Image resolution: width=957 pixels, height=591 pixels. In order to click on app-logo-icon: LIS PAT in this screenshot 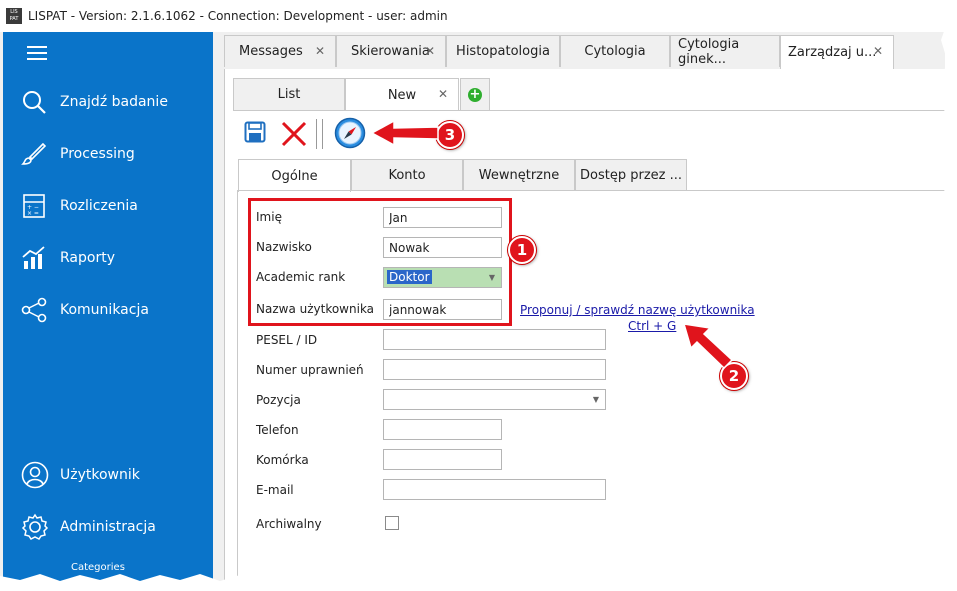, I will do `click(14, 16)`.